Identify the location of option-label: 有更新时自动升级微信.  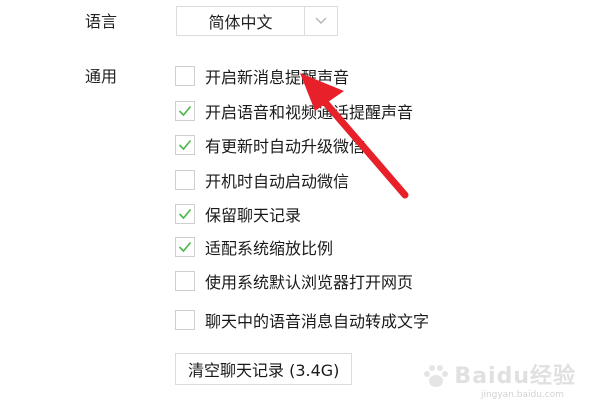
(285, 146).